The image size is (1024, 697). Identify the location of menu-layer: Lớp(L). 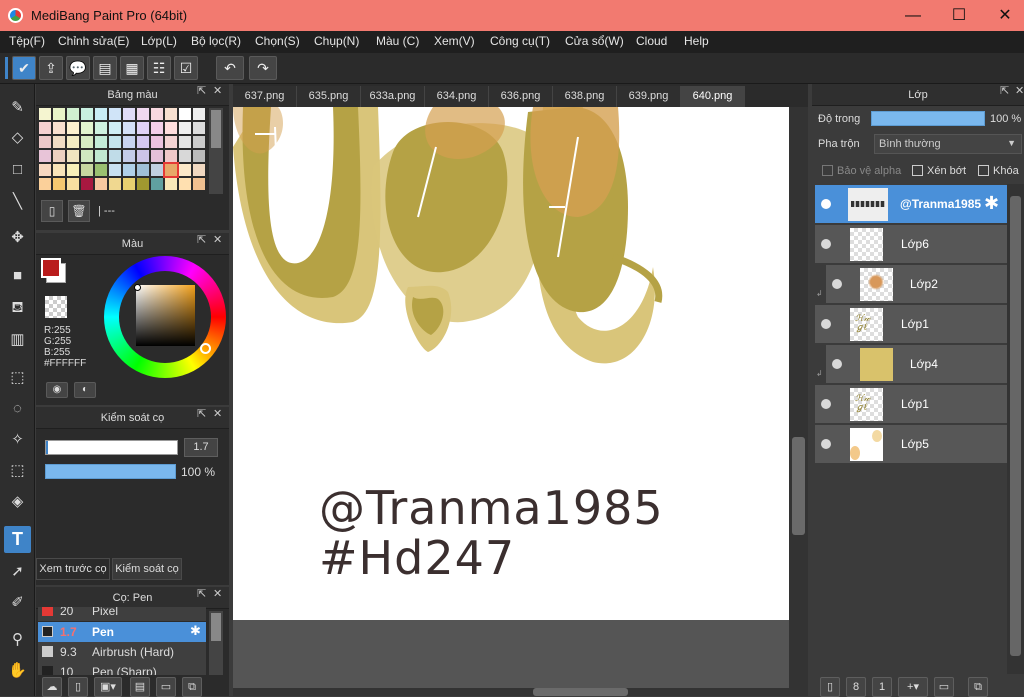
(159, 41).